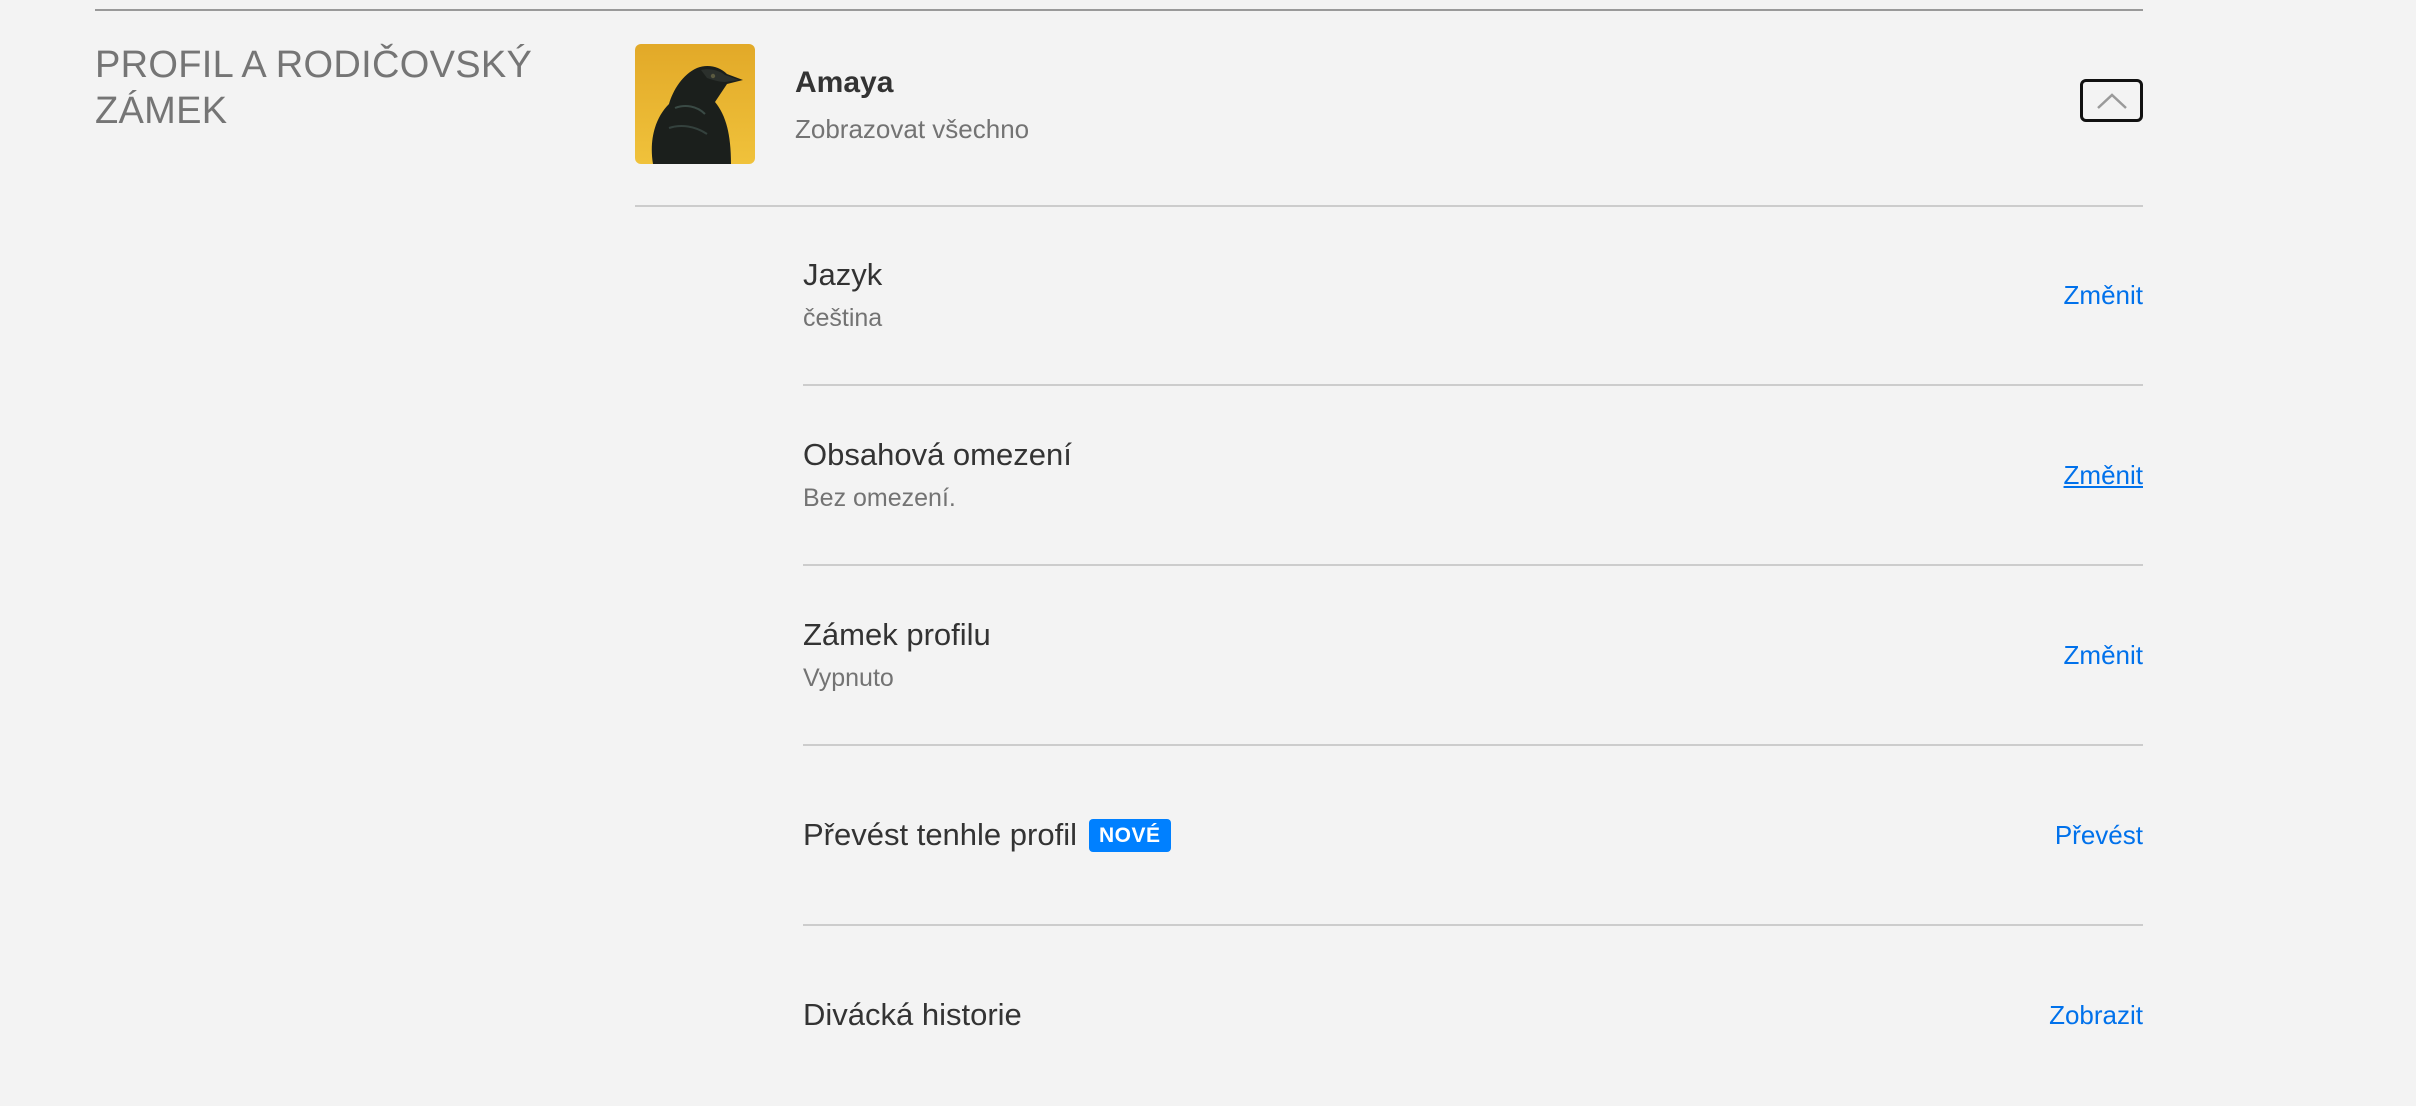 This screenshot has height=1106, width=2416. I want to click on setting-title: Obsahová omezení, so click(937, 454).